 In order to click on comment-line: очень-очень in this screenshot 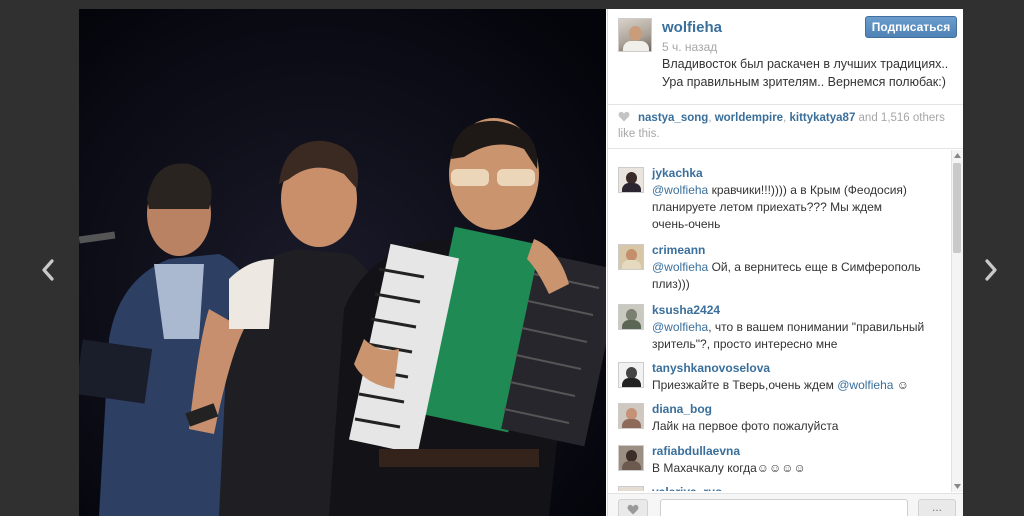, I will do `click(686, 224)`.